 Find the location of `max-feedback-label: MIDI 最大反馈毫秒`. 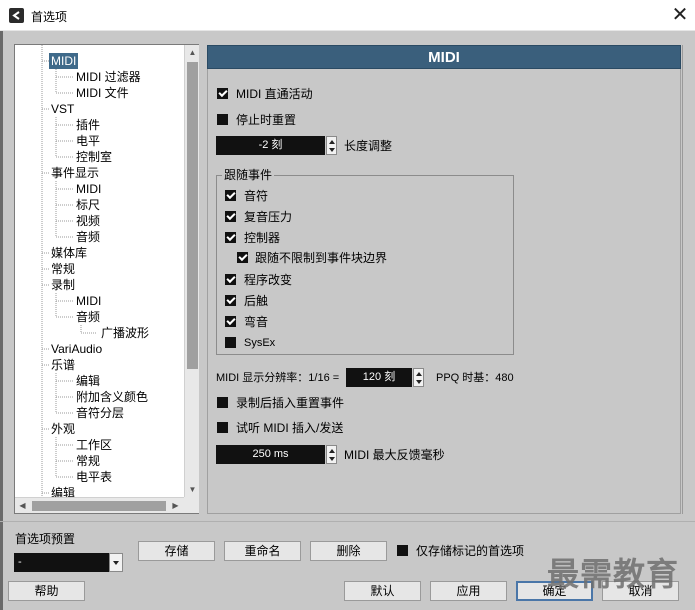

max-feedback-label: MIDI 最大反馈毫秒 is located at coordinates (394, 455).